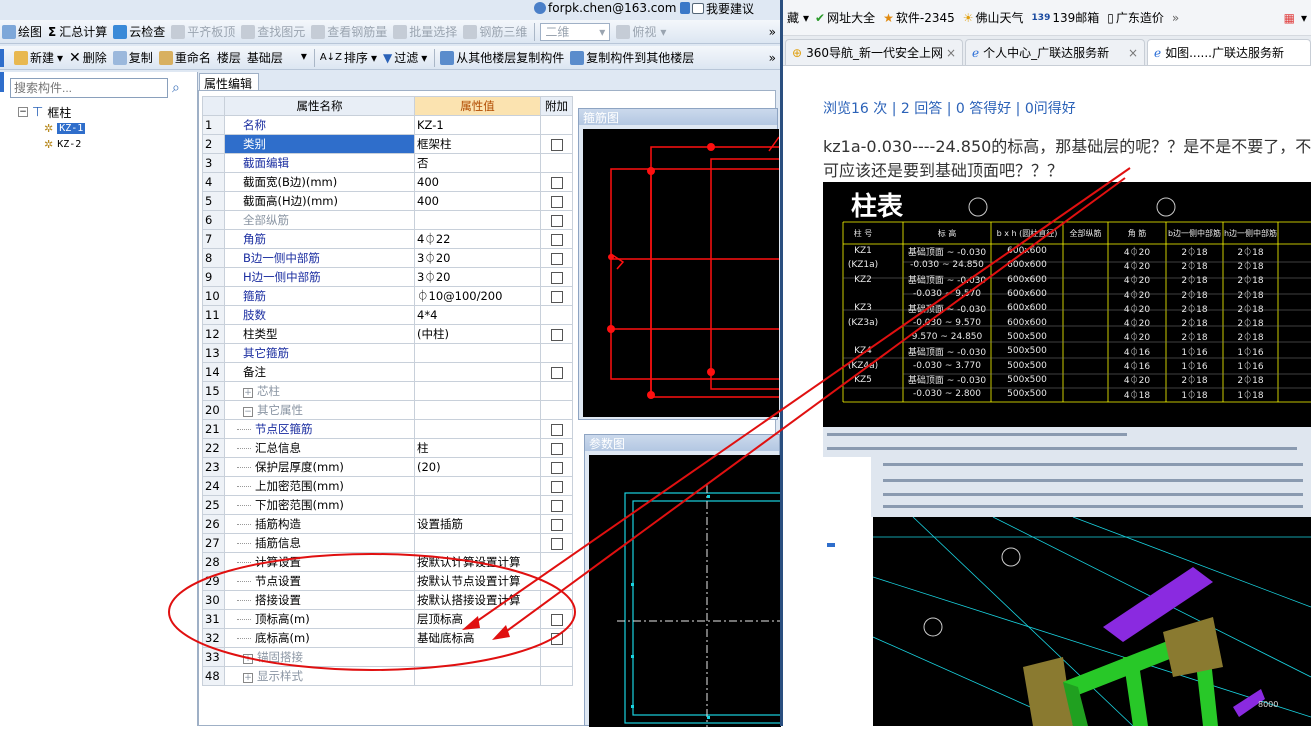 This screenshot has width=1311, height=730. I want to click on search-icon: ⌕, so click(176, 88).